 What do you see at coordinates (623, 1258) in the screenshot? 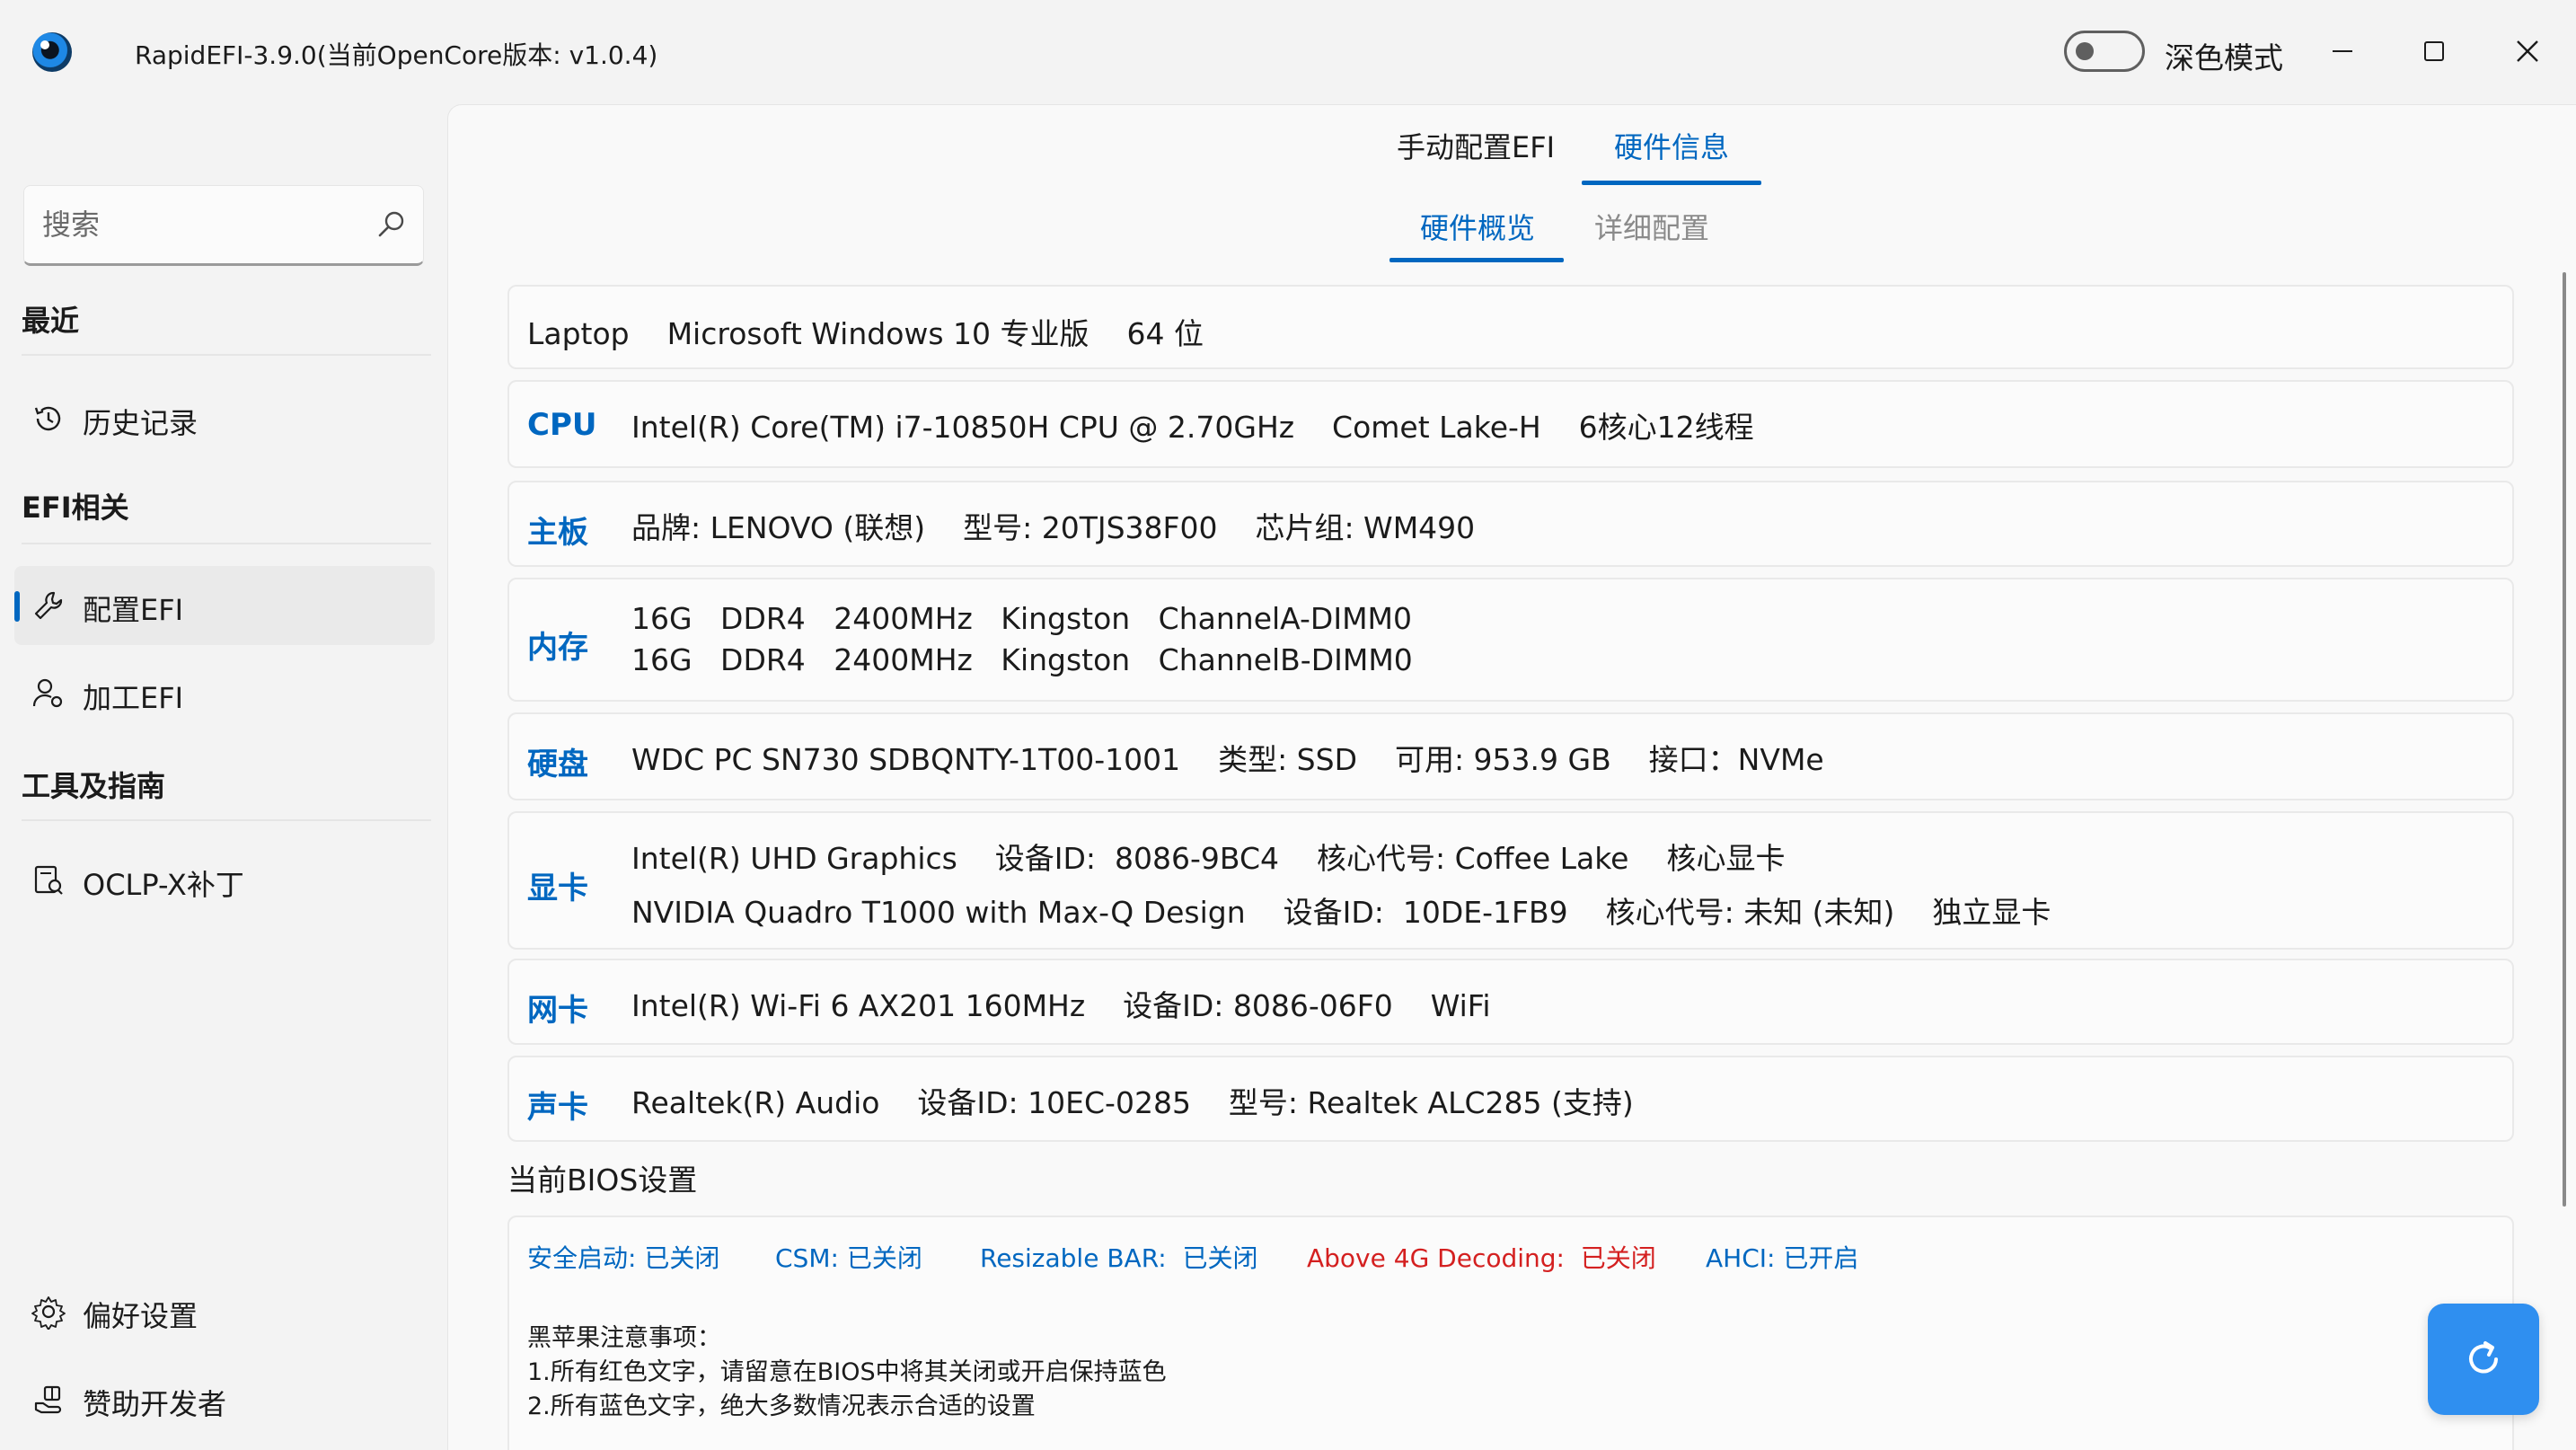
I see `bios-secure-boot: 安全启动: 已关闭` at bounding box center [623, 1258].